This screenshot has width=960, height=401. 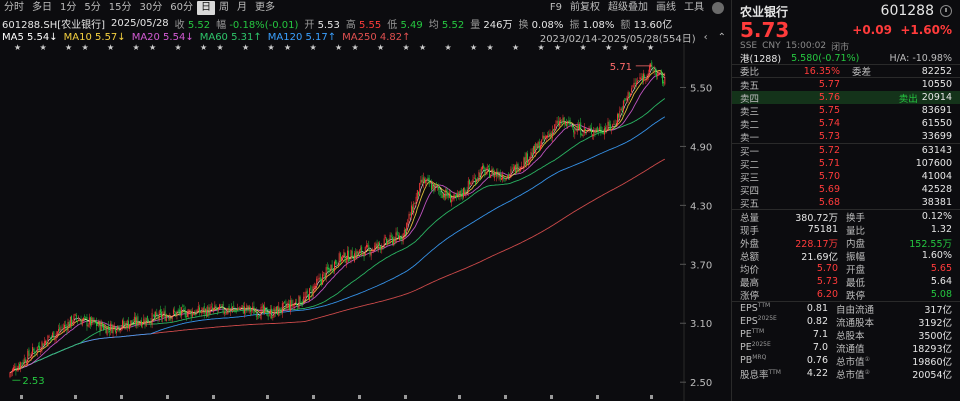 What do you see at coordinates (722, 37) in the screenshot?
I see `chevron-up-icon: ⌃` at bounding box center [722, 37].